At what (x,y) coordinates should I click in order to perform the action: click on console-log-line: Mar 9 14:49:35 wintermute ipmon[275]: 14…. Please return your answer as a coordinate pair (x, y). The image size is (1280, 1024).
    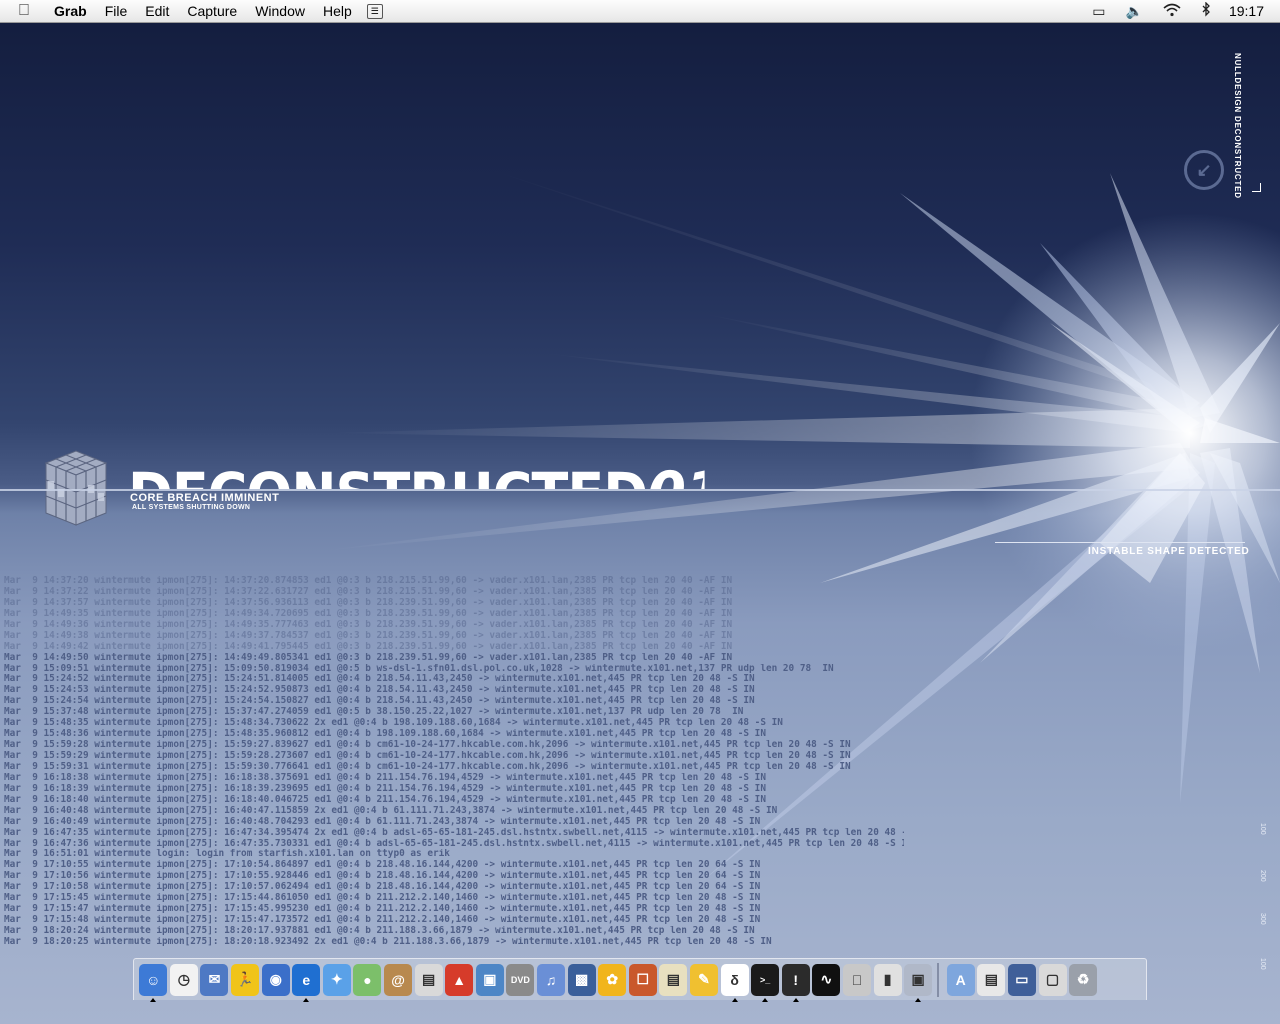
    Looking at the image, I should click on (368, 613).